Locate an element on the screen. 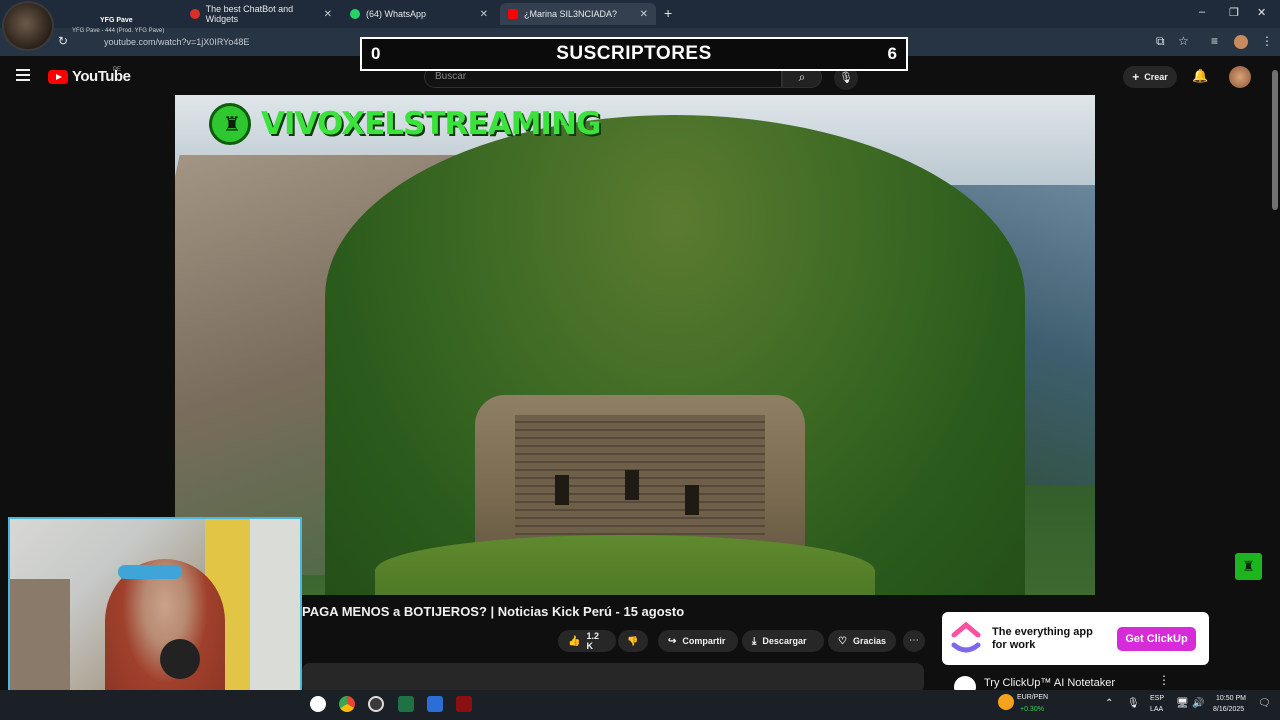 This screenshot has width=1280, height=720. ticker-icon is located at coordinates (1006, 702).